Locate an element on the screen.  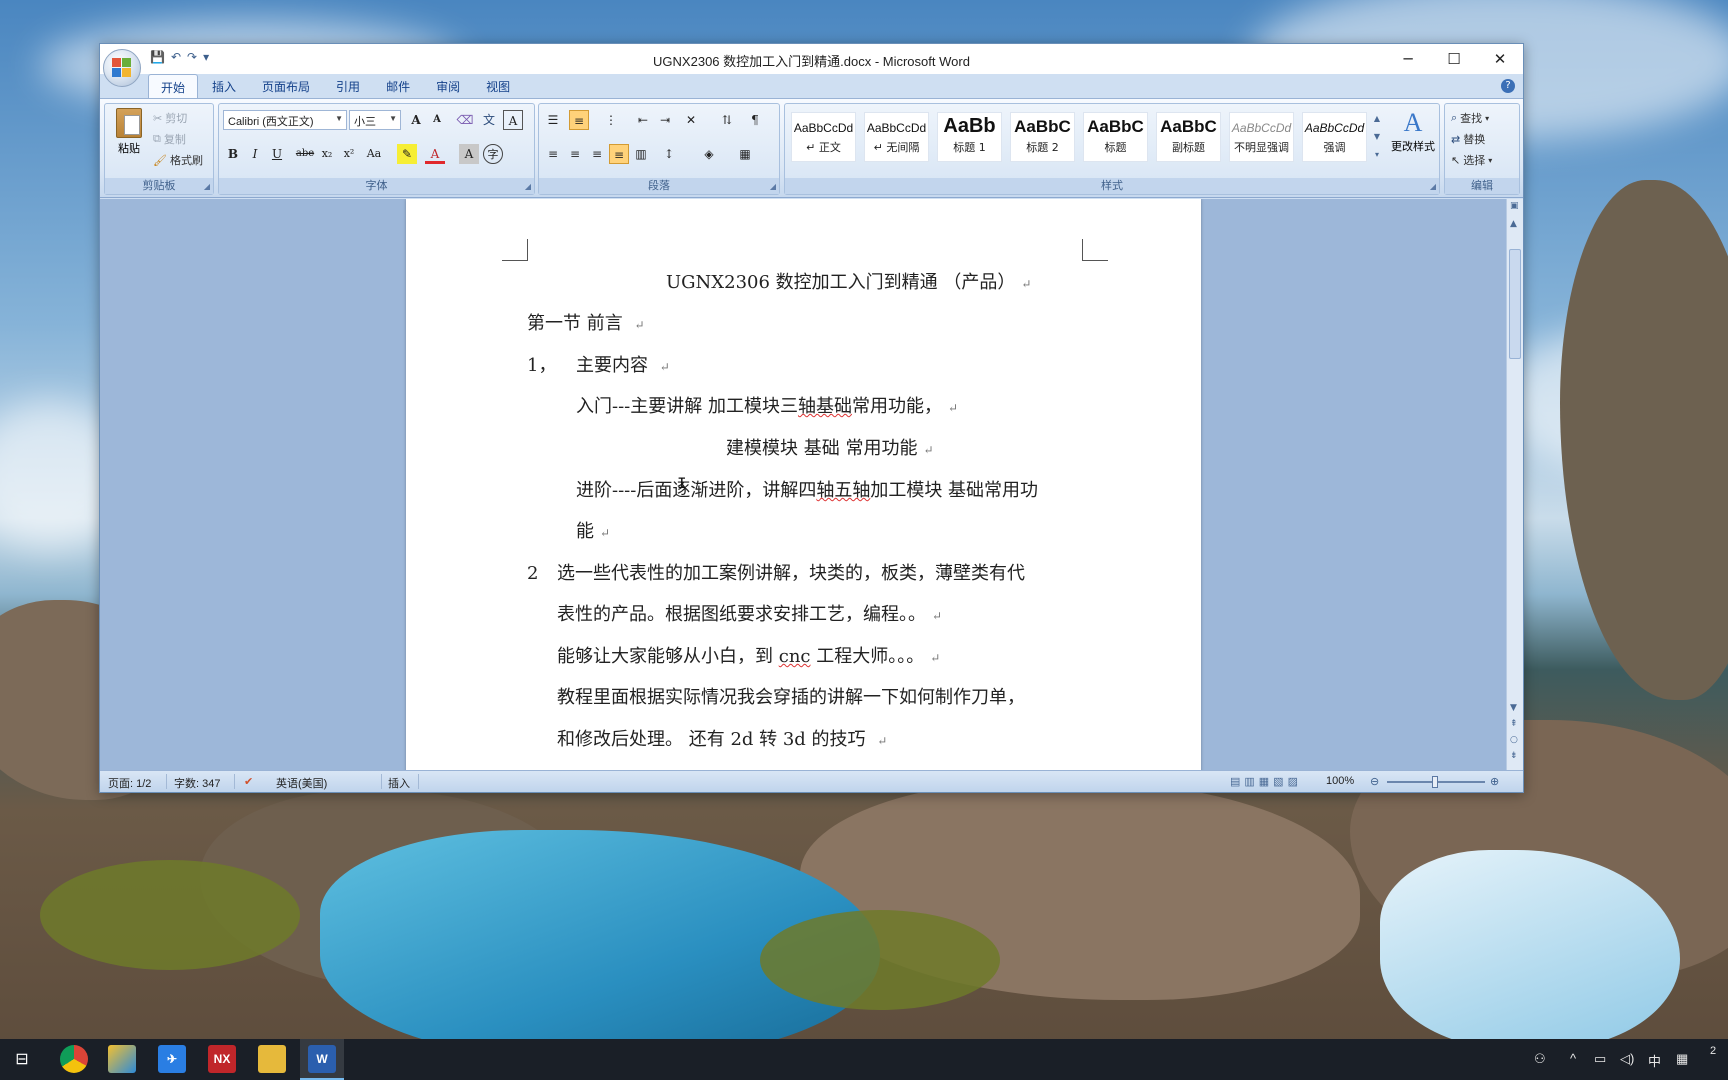
style-heading-2: AaBbC 标题 2 is located at coordinates (1042, 137).